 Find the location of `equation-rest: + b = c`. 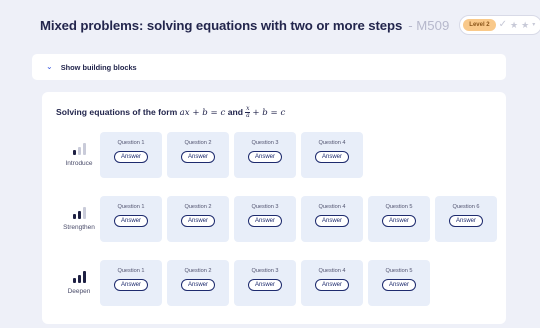

equation-rest: + b = c is located at coordinates (269, 112).